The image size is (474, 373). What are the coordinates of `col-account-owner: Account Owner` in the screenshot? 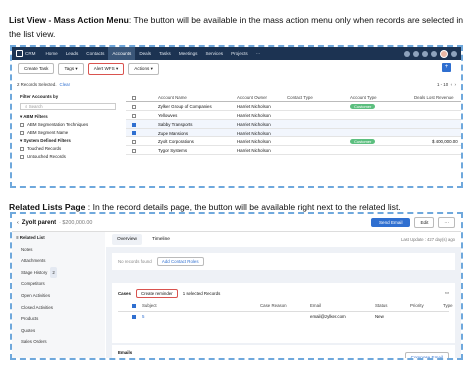 It's located at (252, 97).